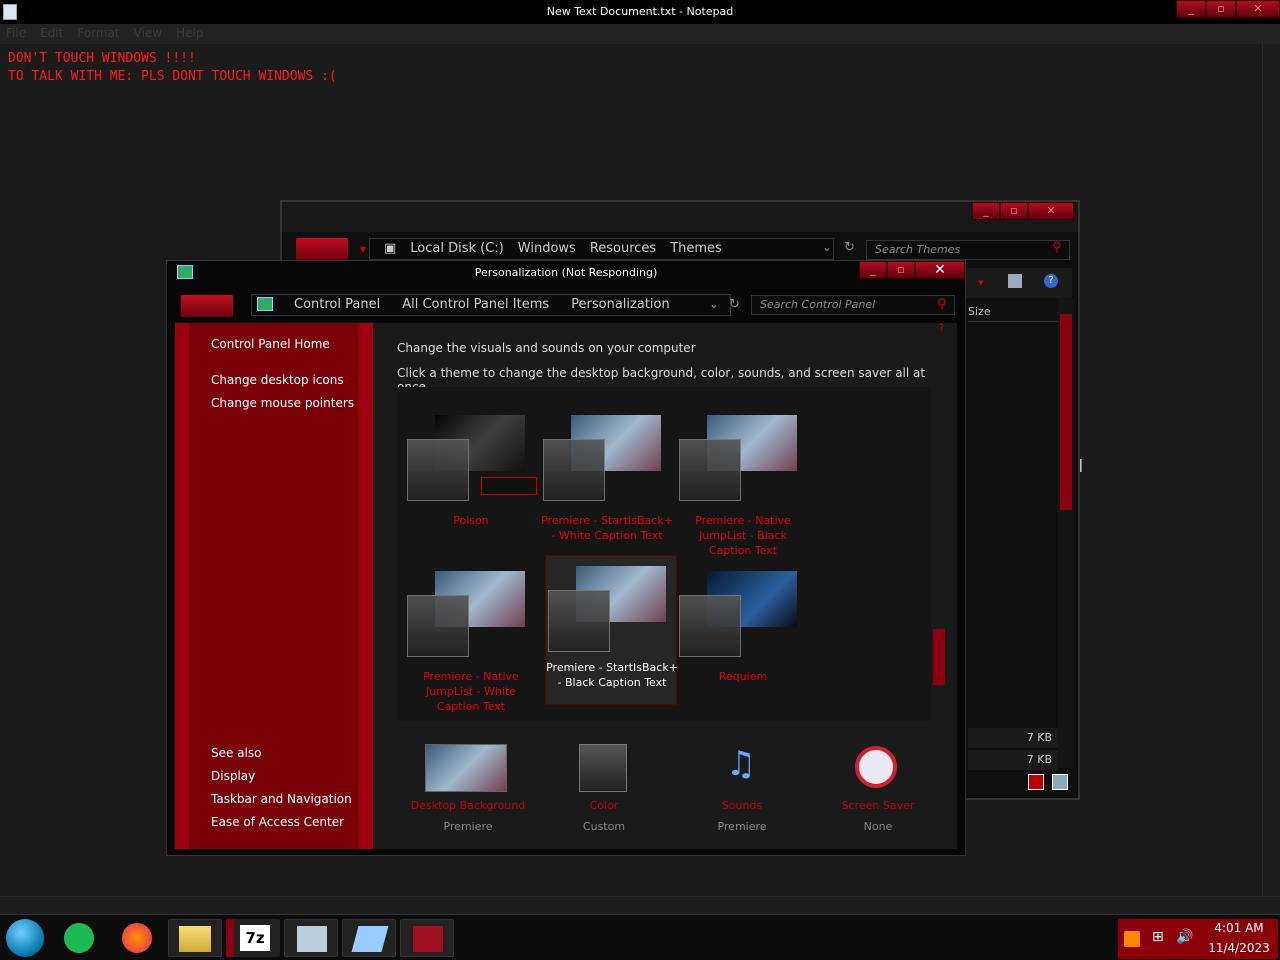 The height and width of the screenshot is (960, 1280). I want to click on close-button: ✕, so click(1258, 9).